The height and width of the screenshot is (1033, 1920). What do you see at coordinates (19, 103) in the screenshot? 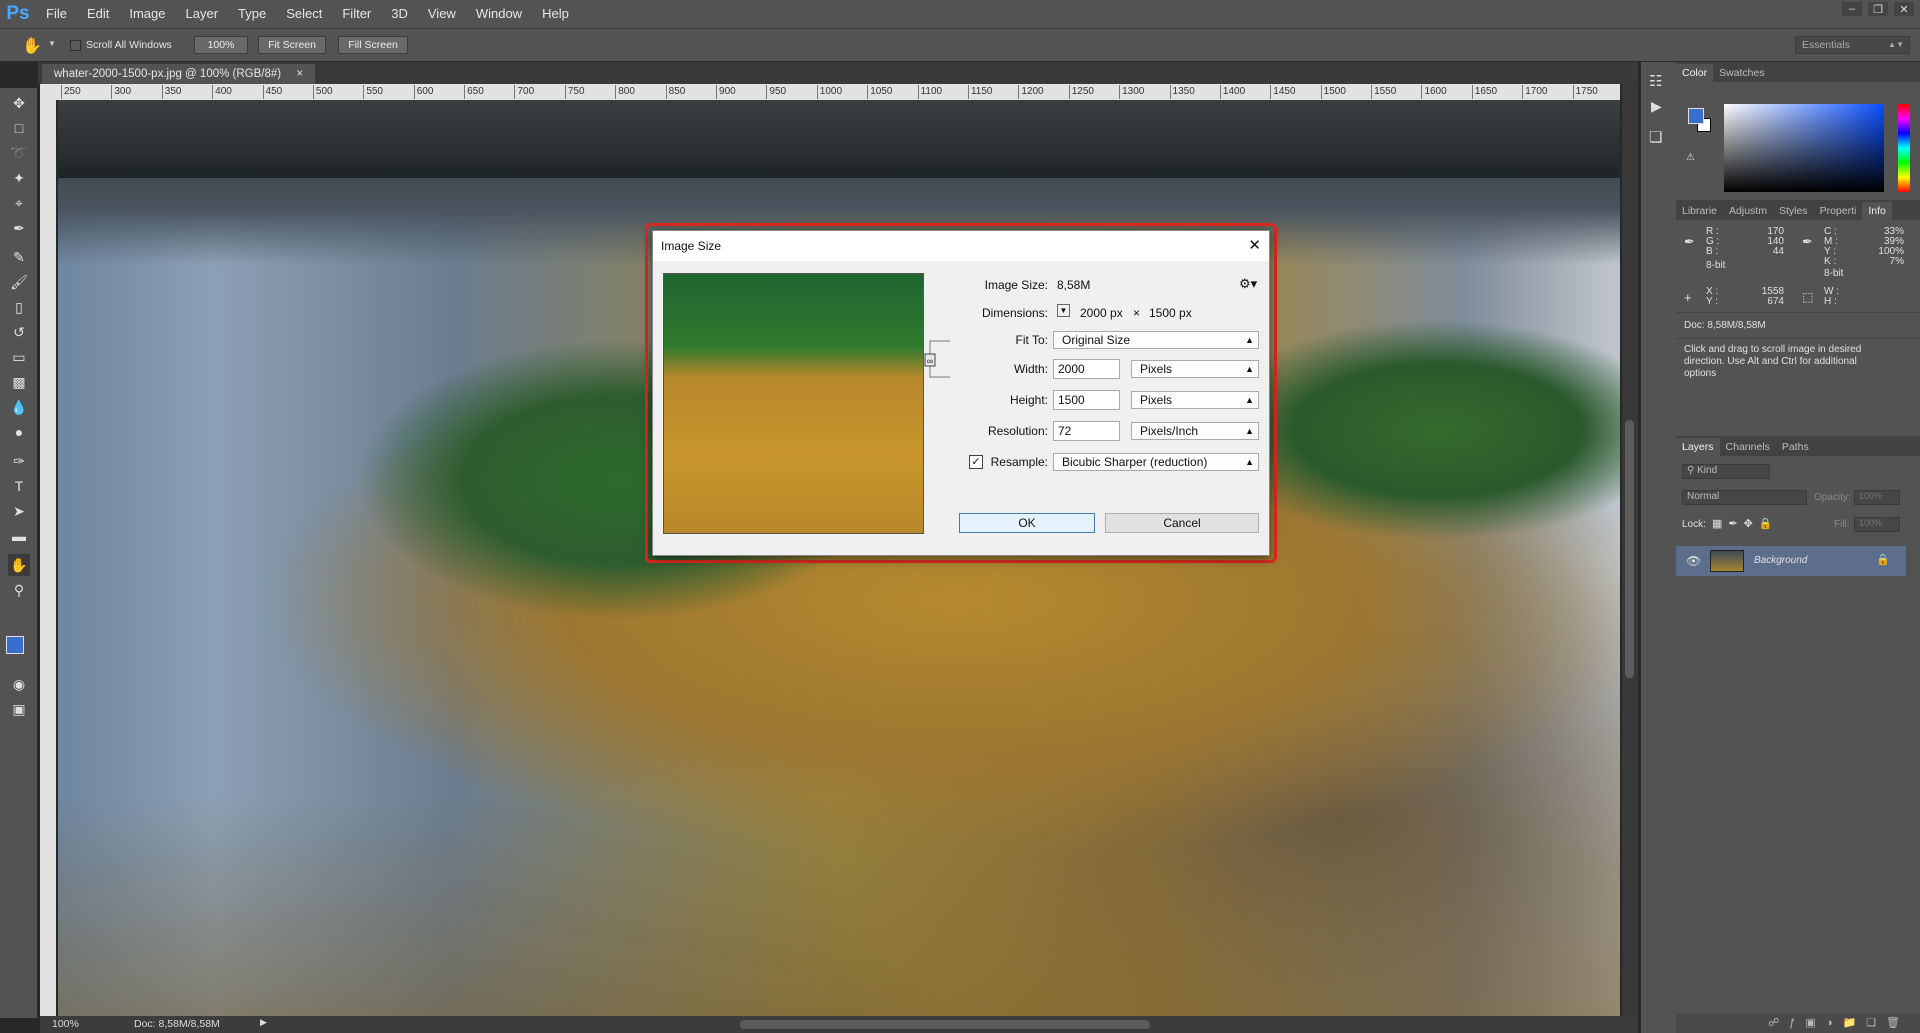
I see `move-tool-icon: ✥` at bounding box center [19, 103].